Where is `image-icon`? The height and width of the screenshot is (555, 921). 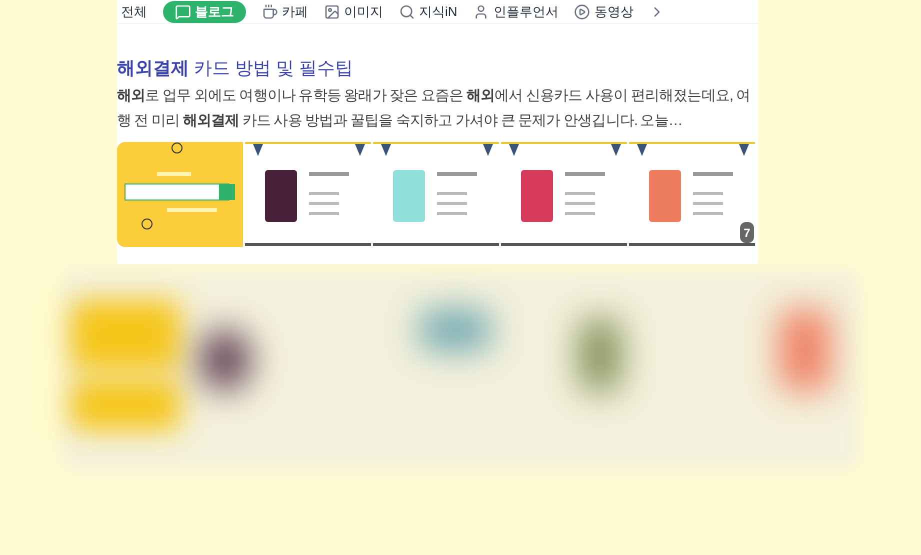 image-icon is located at coordinates (332, 12).